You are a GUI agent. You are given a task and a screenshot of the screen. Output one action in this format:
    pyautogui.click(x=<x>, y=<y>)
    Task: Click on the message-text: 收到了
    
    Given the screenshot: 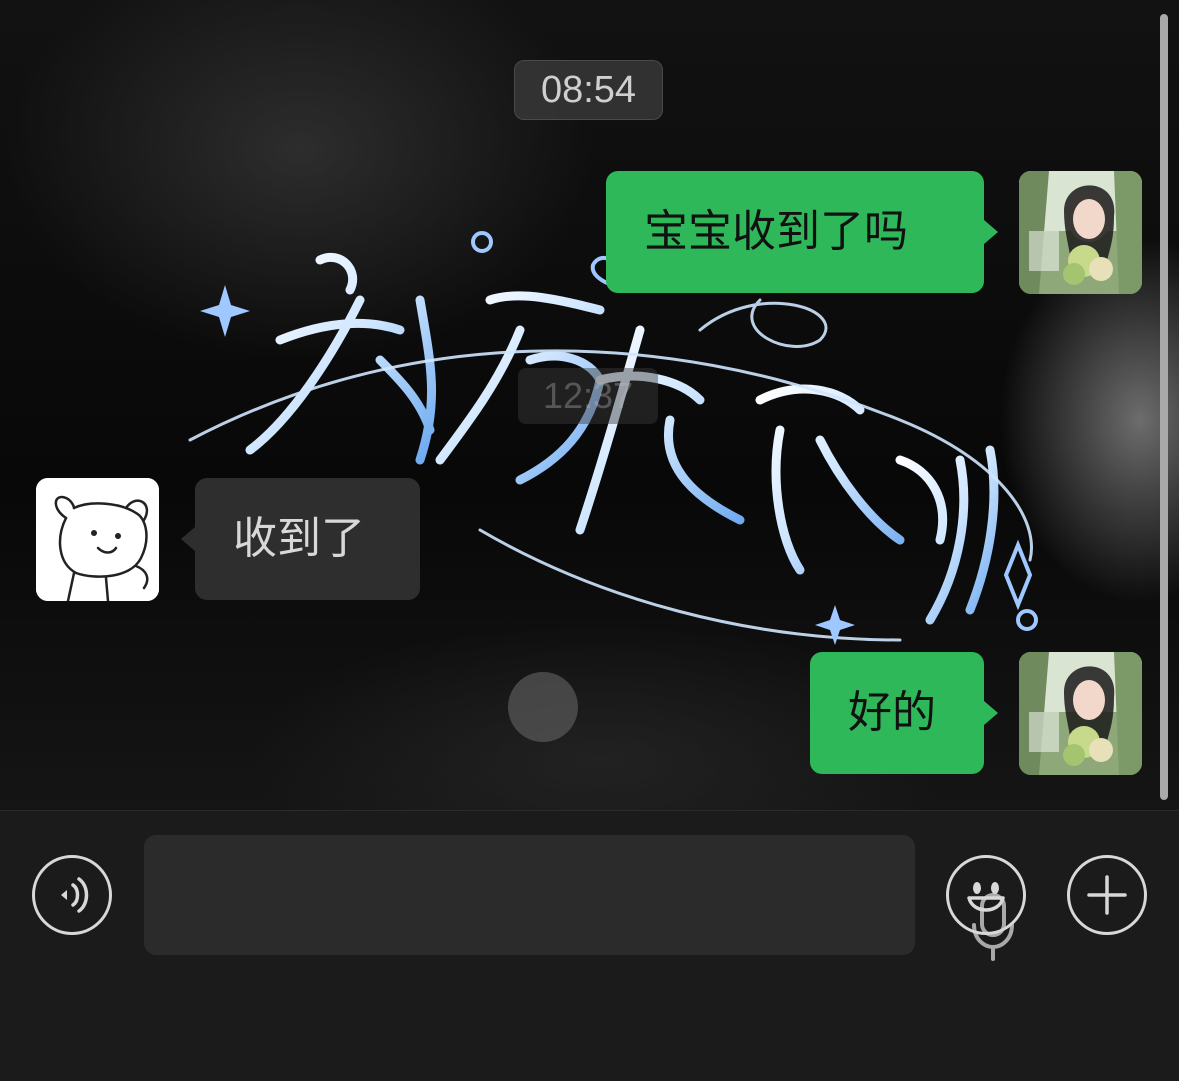 What is the action you would take?
    pyautogui.click(x=299, y=538)
    